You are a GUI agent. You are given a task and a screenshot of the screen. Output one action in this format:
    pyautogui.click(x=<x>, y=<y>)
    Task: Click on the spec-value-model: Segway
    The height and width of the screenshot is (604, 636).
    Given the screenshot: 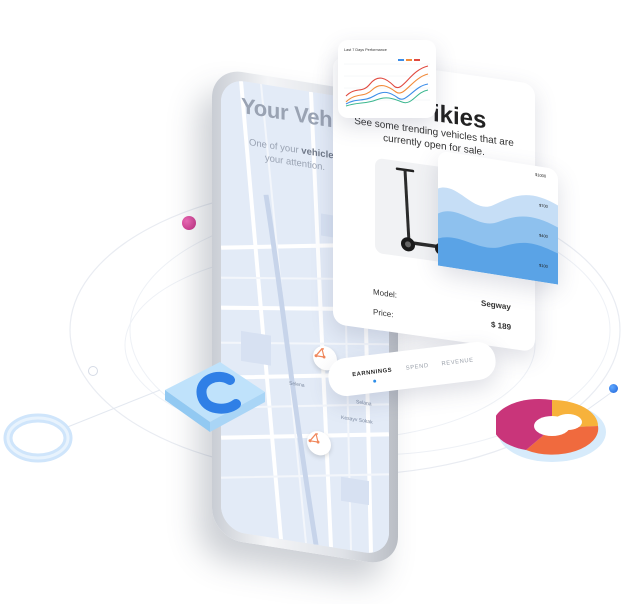 What is the action you would take?
    pyautogui.click(x=496, y=305)
    